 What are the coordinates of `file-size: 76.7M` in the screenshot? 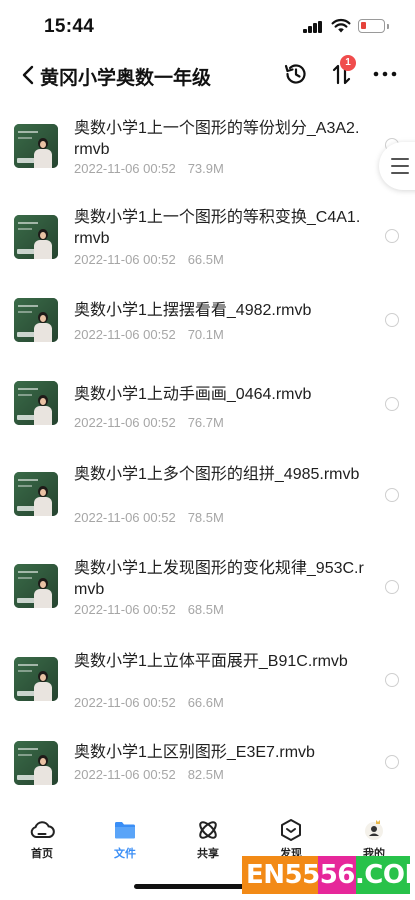 It's located at (205, 422).